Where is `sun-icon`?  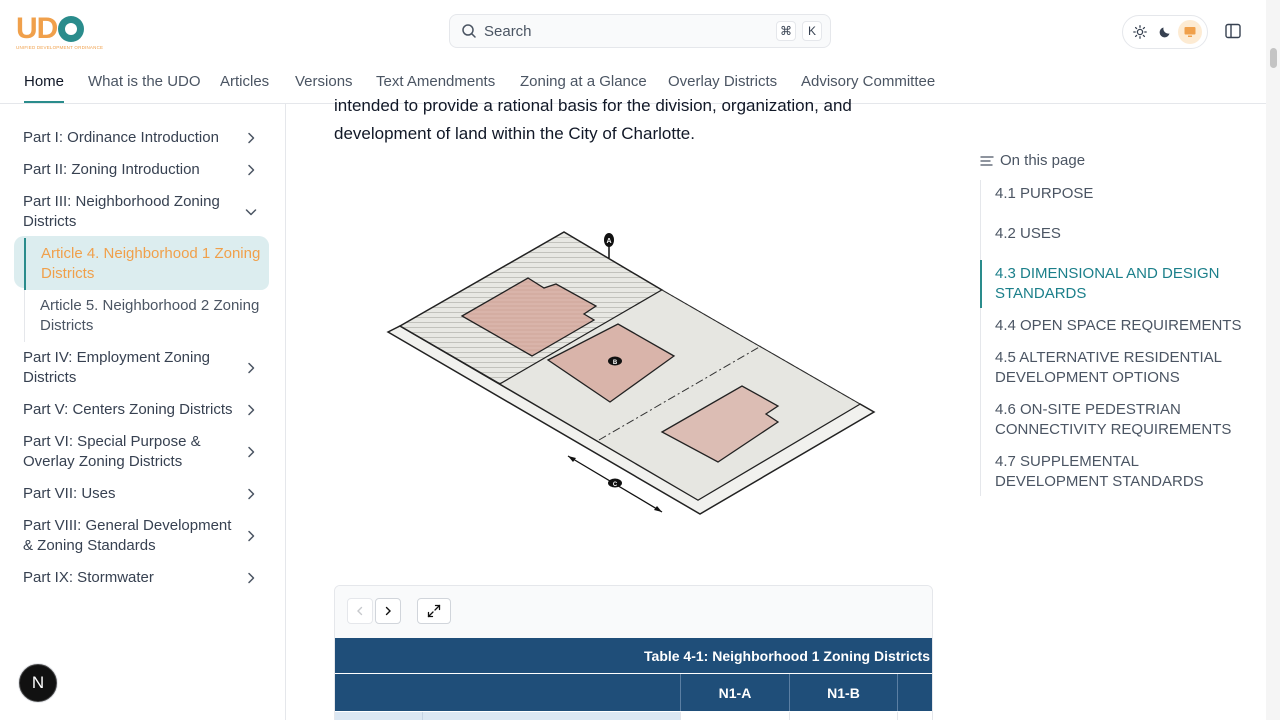
sun-icon is located at coordinates (1140, 32).